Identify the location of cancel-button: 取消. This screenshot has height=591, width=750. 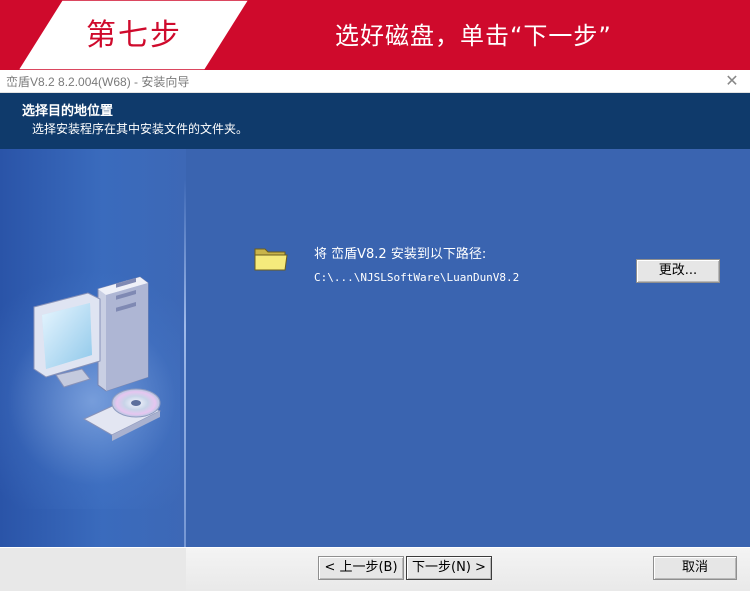
(695, 568).